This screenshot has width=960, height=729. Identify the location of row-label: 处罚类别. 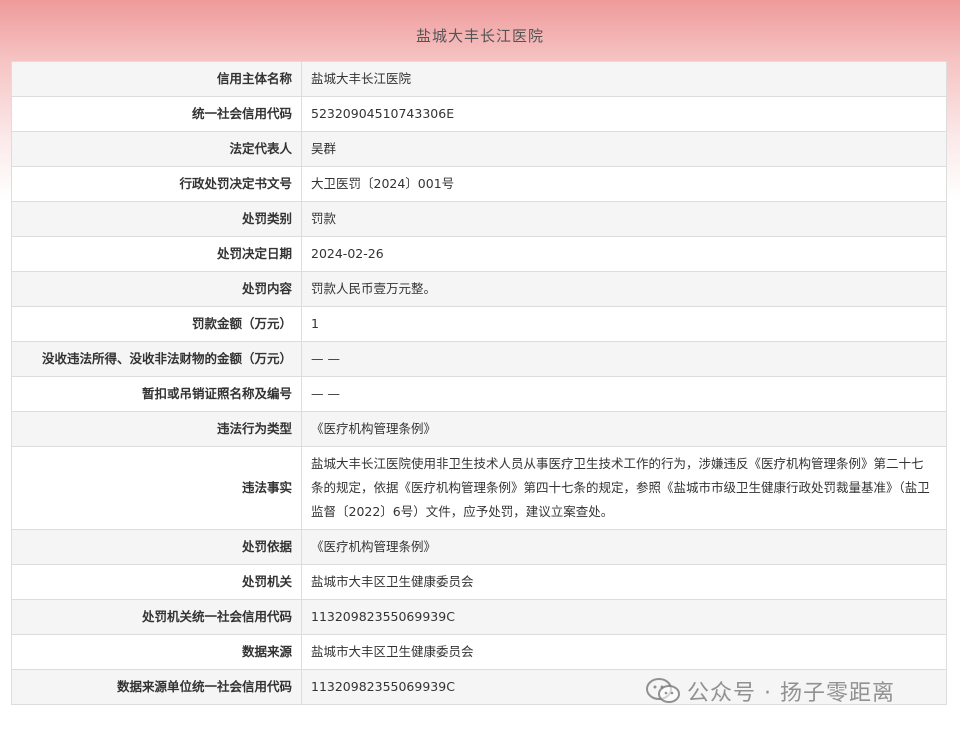
(156, 219).